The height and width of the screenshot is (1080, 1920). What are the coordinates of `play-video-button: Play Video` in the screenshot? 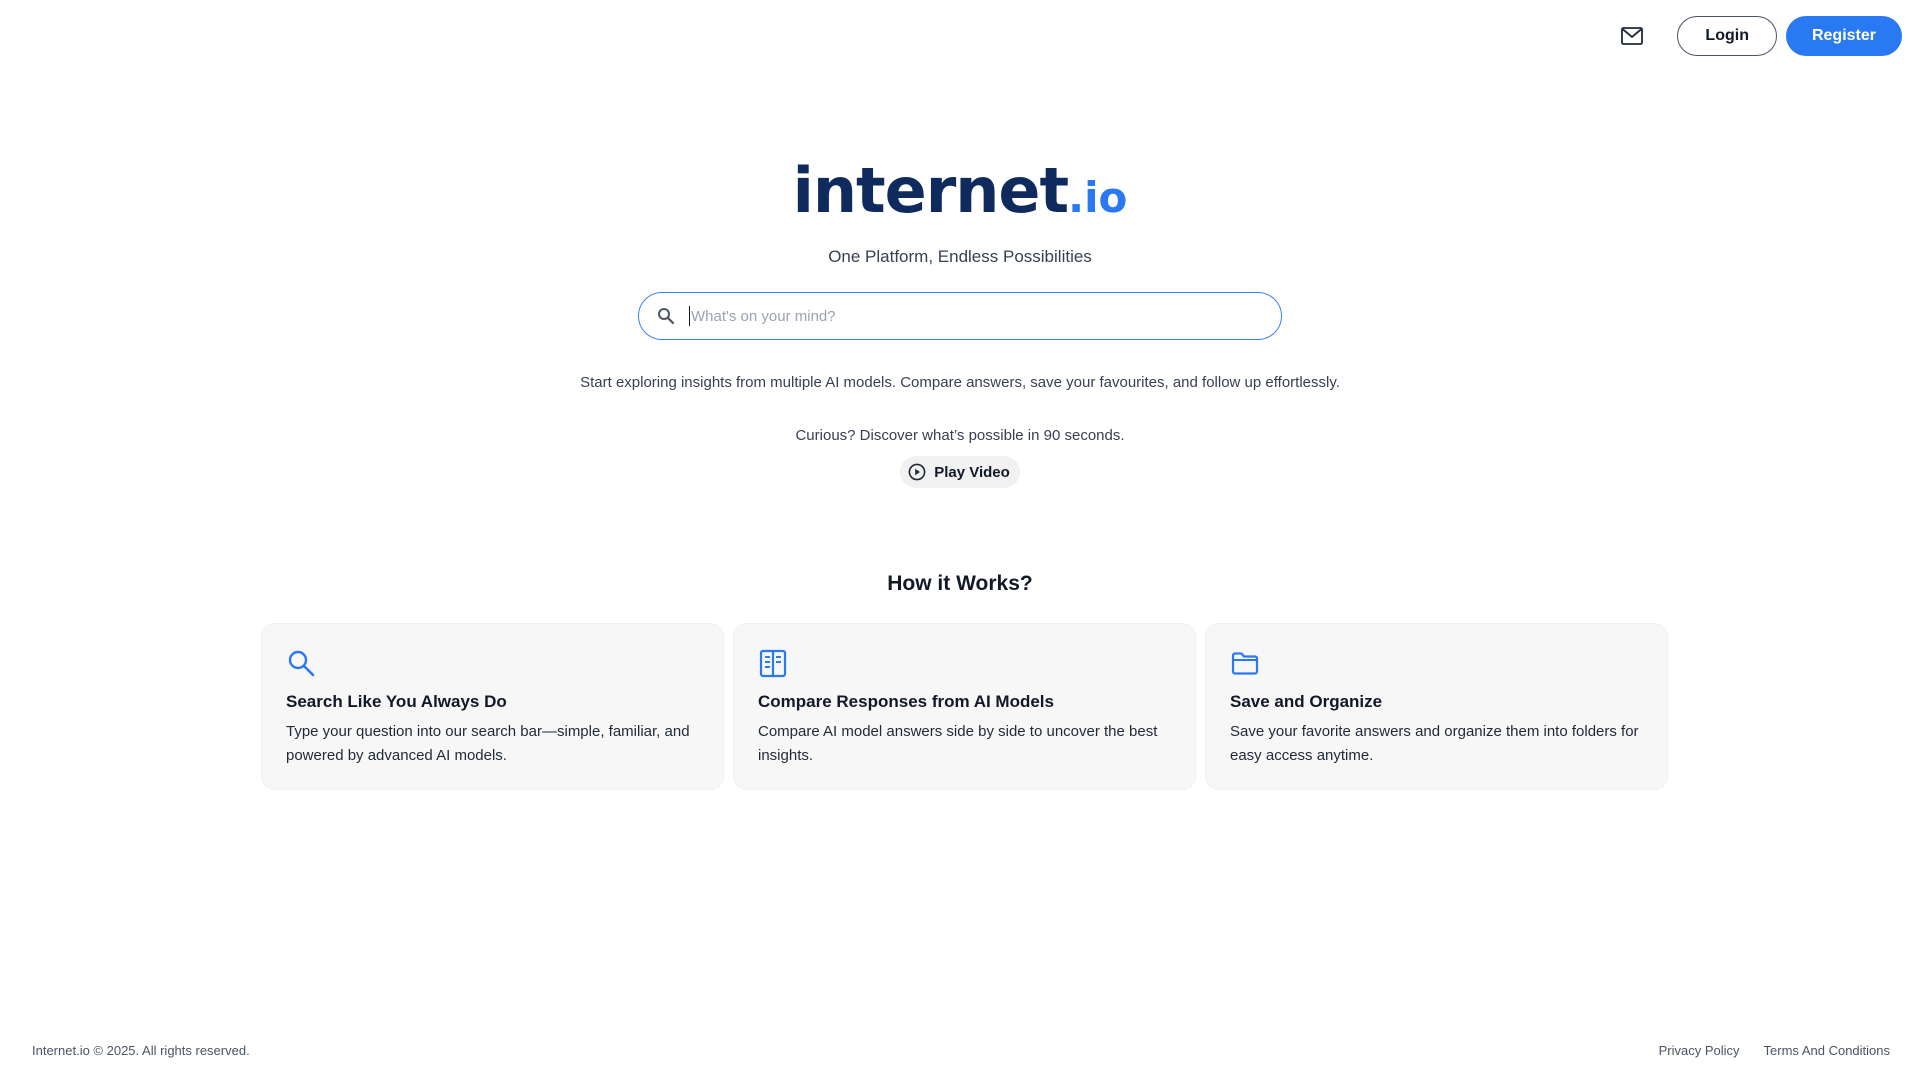 It's located at (960, 472).